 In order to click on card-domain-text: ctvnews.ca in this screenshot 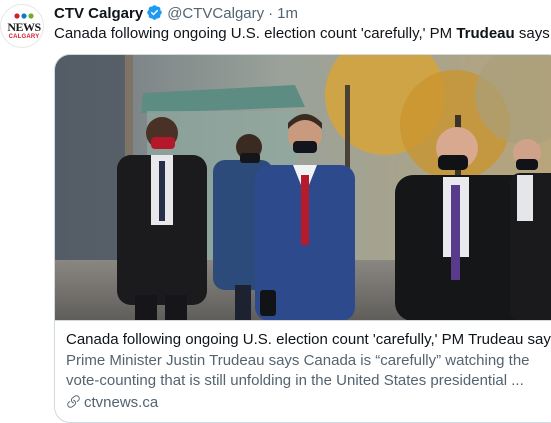, I will do `click(121, 402)`.